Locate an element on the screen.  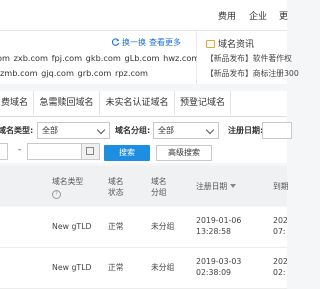
date-range-dash: - is located at coordinates (20, 150).